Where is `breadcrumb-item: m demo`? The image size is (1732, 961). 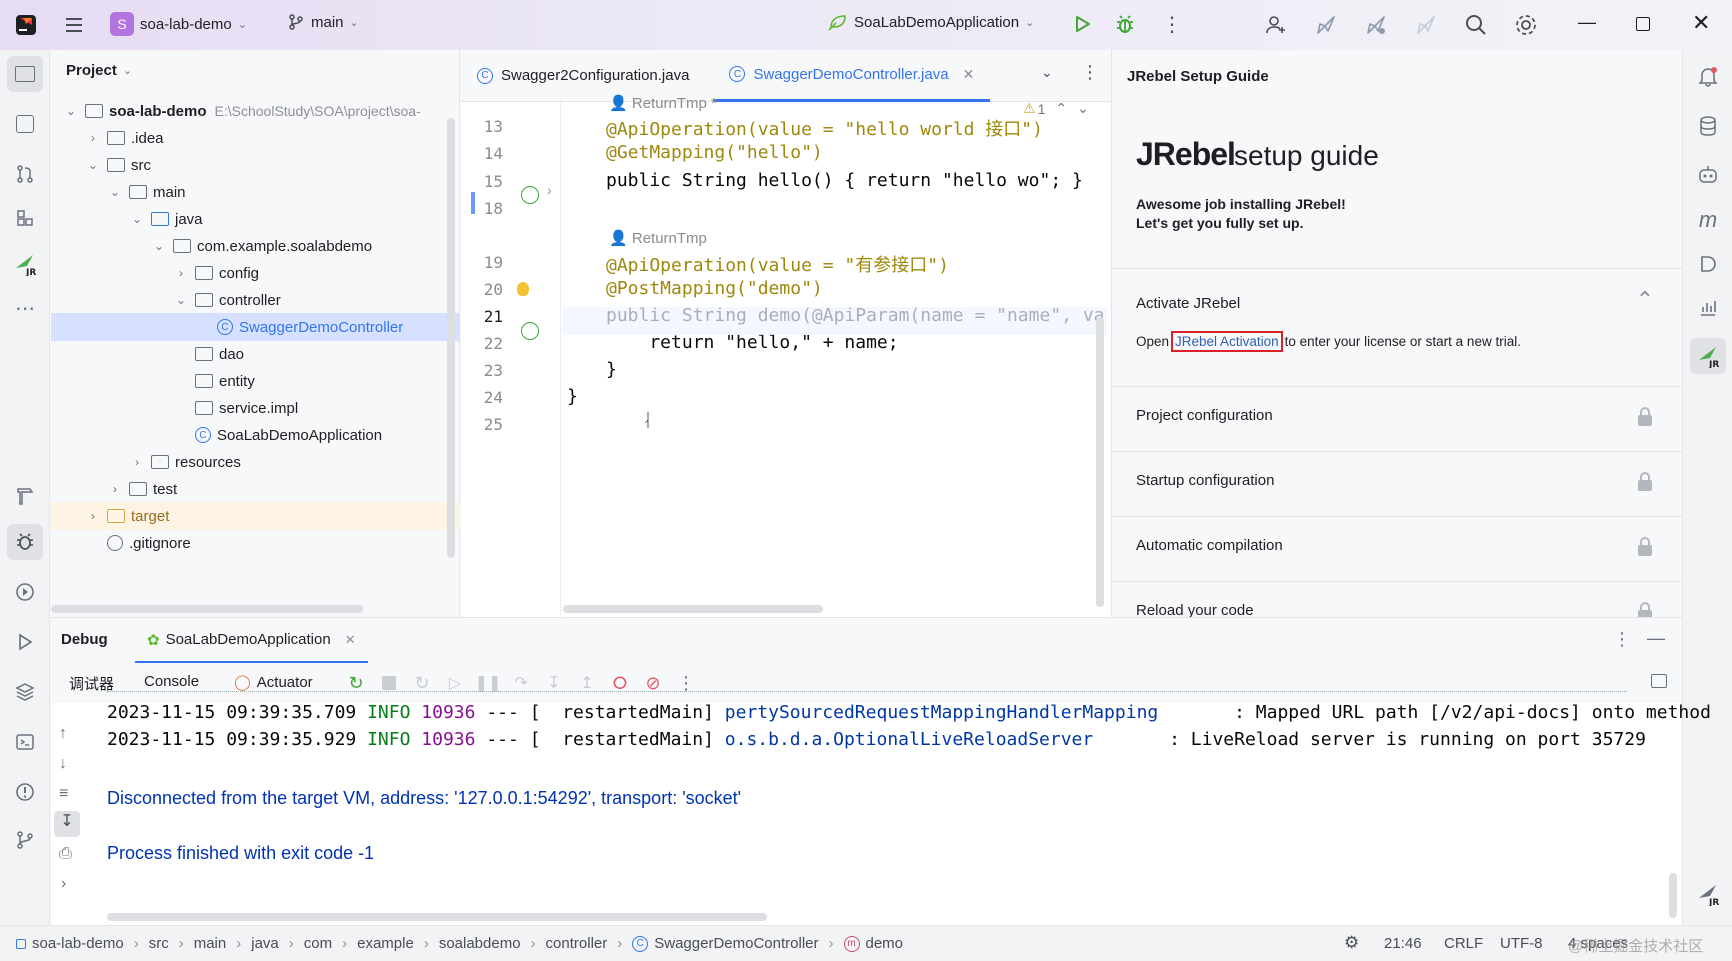 breadcrumb-item: m demo is located at coordinates (873, 943).